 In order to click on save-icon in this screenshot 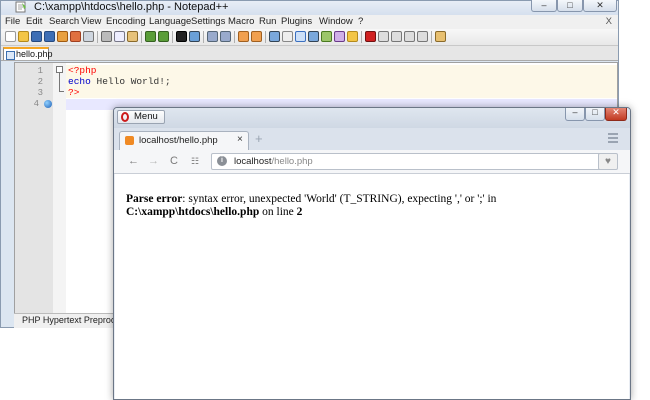, I will do `click(36, 36)`.